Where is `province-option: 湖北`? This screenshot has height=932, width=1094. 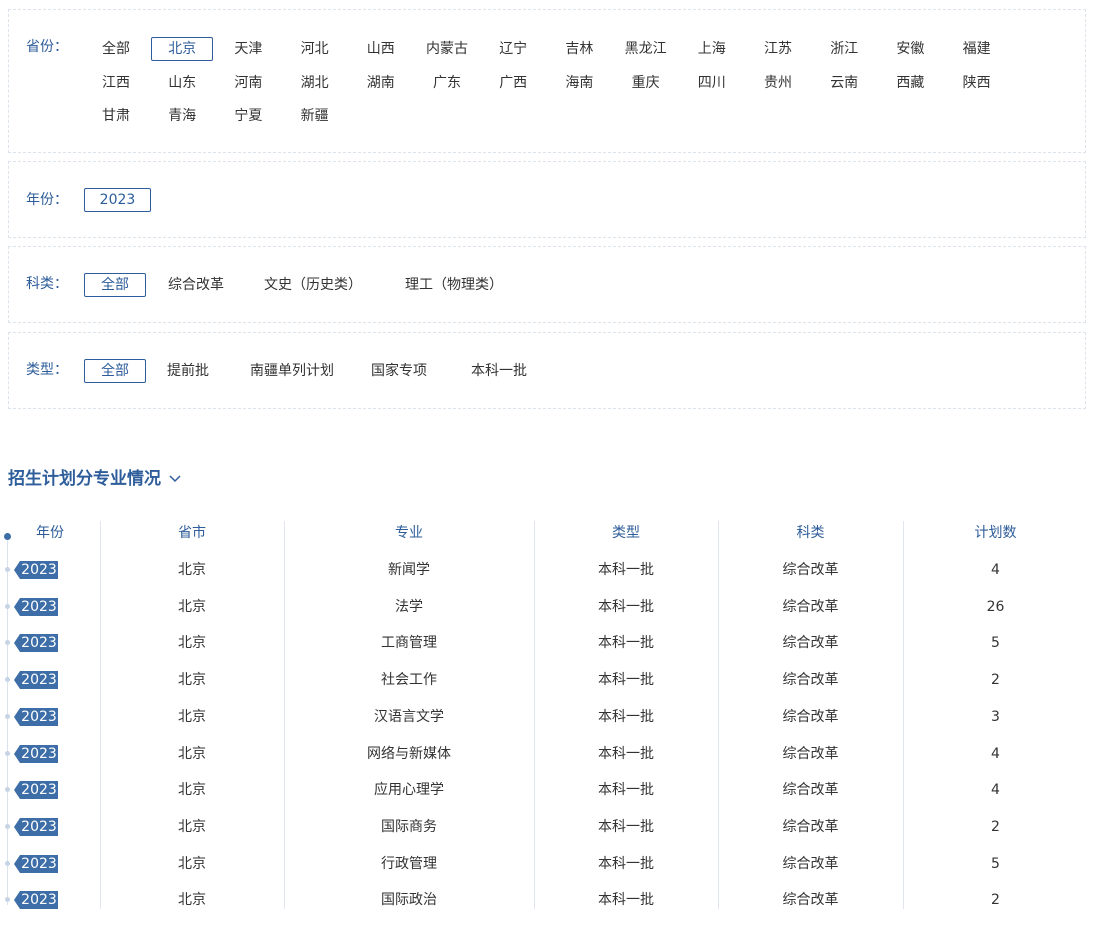 province-option: 湖北 is located at coordinates (315, 83).